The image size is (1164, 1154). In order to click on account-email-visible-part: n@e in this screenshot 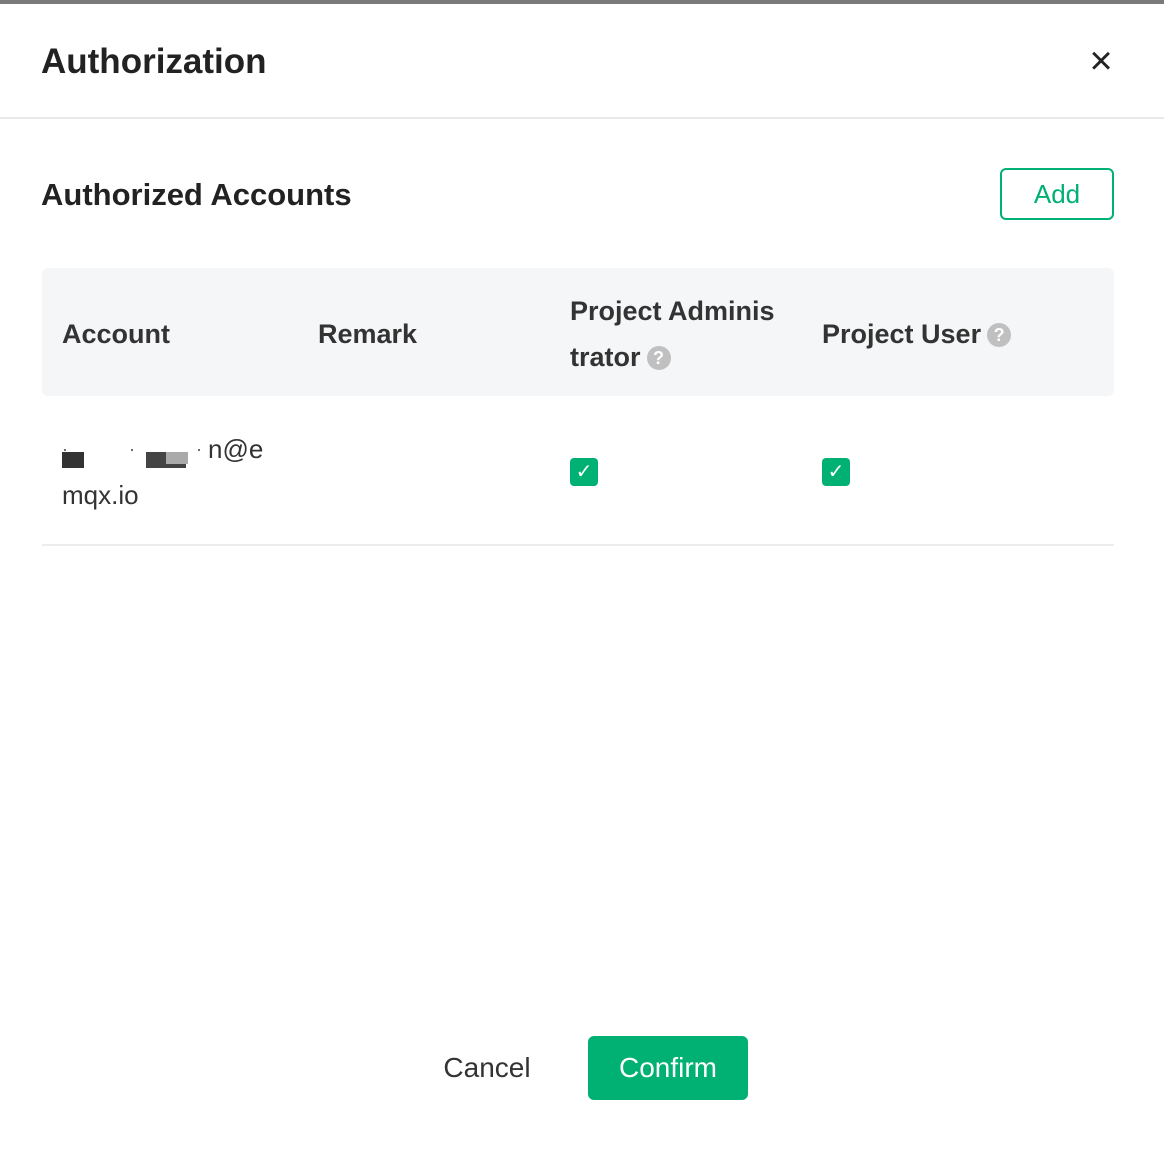, I will do `click(236, 449)`.